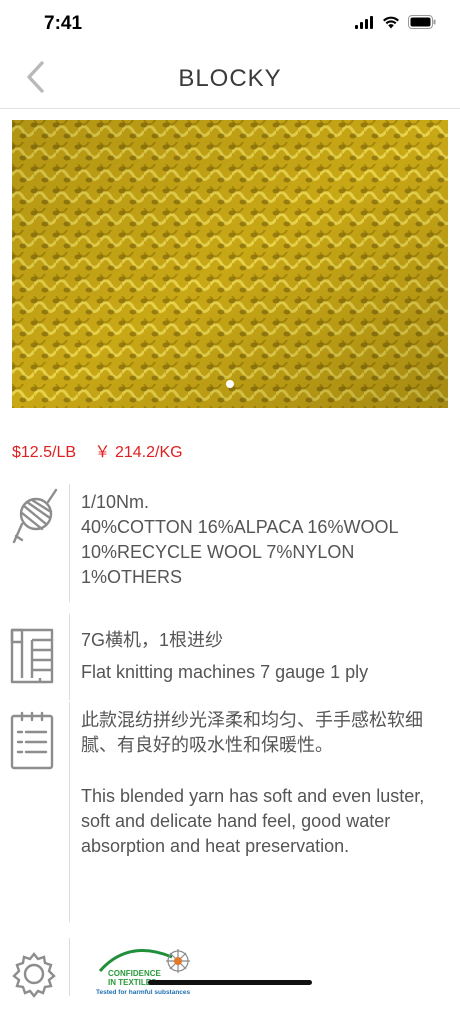 The height and width of the screenshot is (1012, 460). What do you see at coordinates (34, 741) in the screenshot?
I see `document-list-icon` at bounding box center [34, 741].